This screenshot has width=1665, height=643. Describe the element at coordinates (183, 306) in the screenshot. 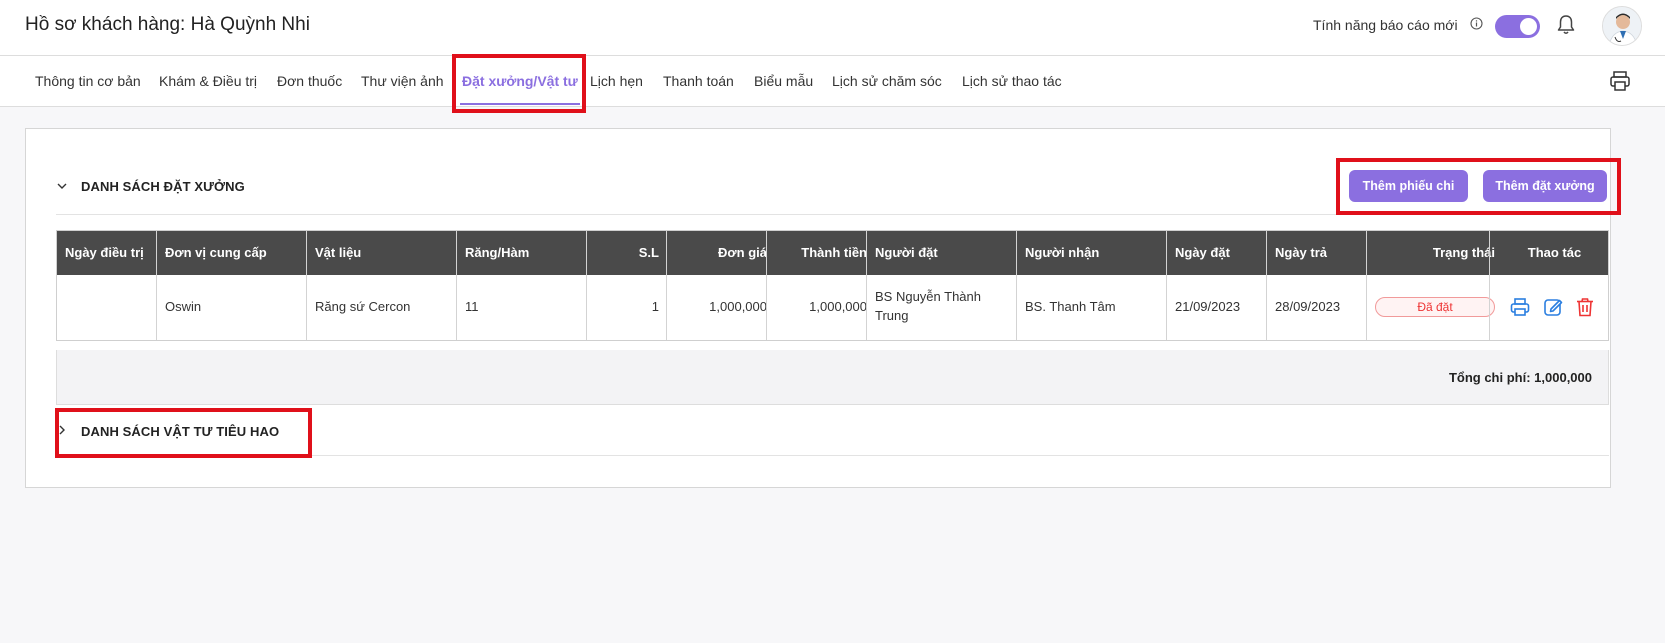

I see `cell-supplier: Oswin` at that location.